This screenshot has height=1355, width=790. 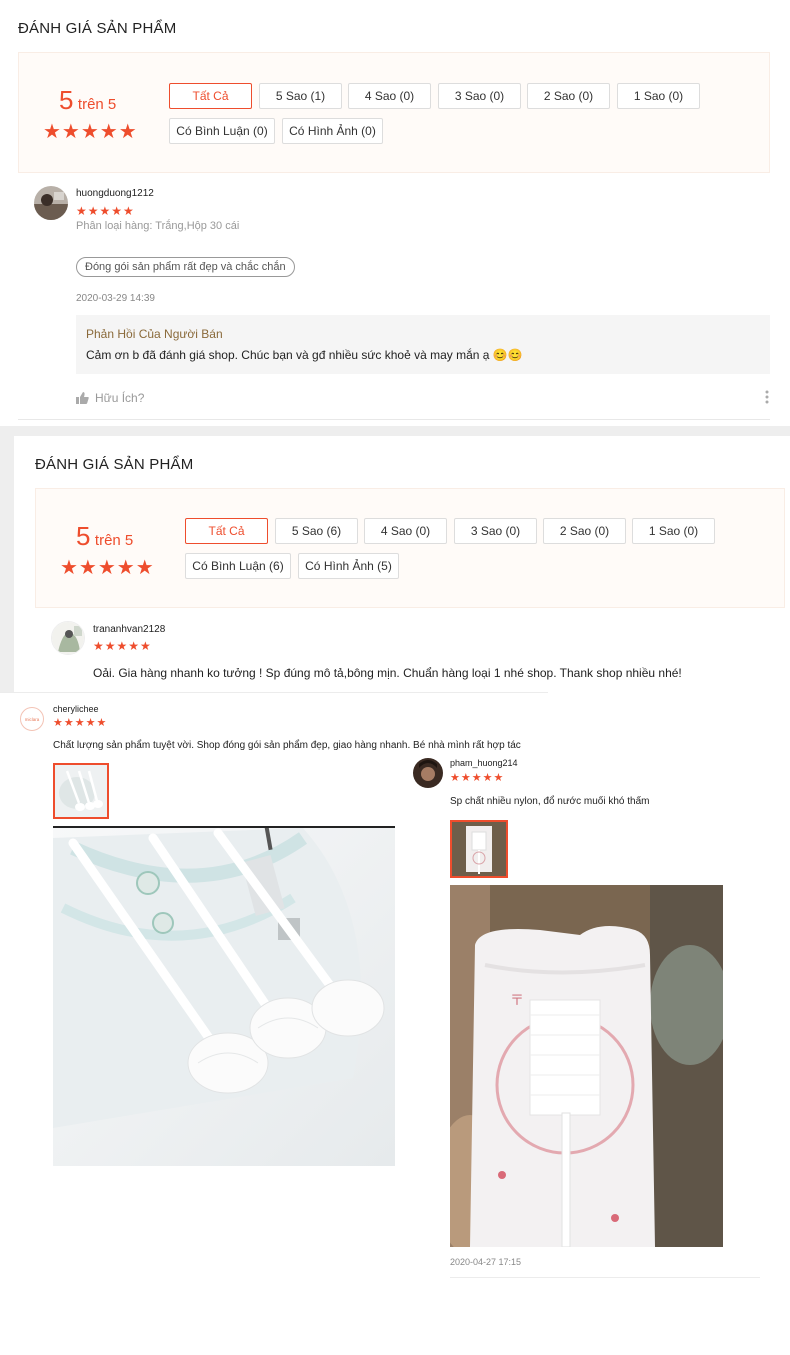 I want to click on reviewer-name: huongduong1212, so click(x=115, y=193).